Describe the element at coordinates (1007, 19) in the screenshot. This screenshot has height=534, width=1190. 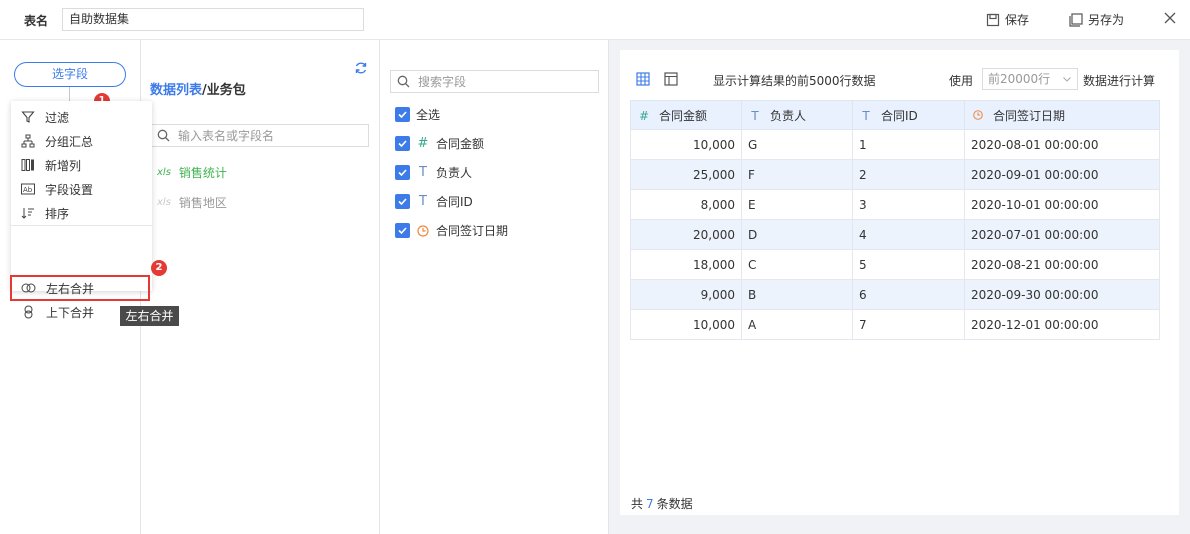
I see `save-button: 保存` at that location.